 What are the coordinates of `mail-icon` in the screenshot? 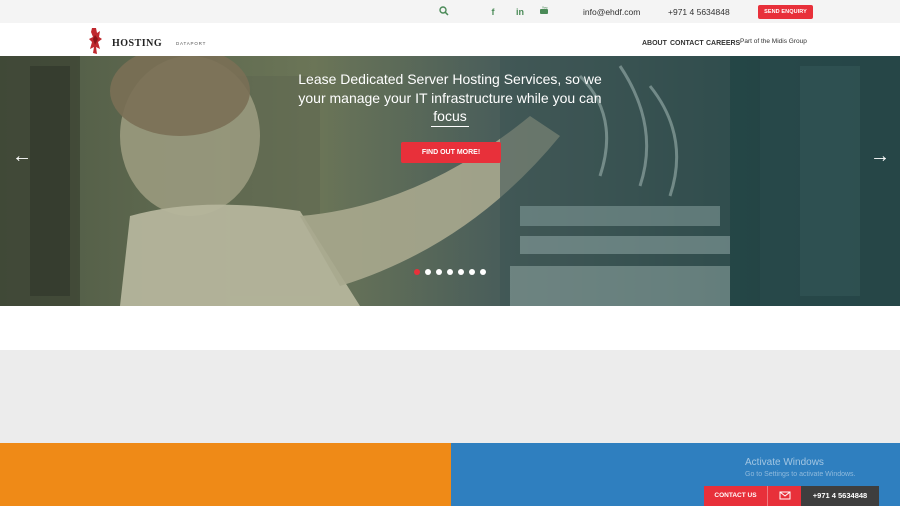 It's located at (785, 495).